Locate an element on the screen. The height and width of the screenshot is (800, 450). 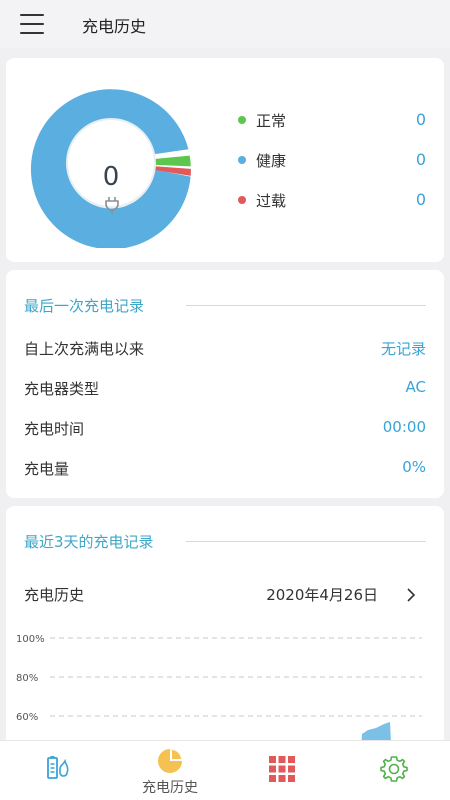
legend-row-health: 健康 0 is located at coordinates (331, 168).